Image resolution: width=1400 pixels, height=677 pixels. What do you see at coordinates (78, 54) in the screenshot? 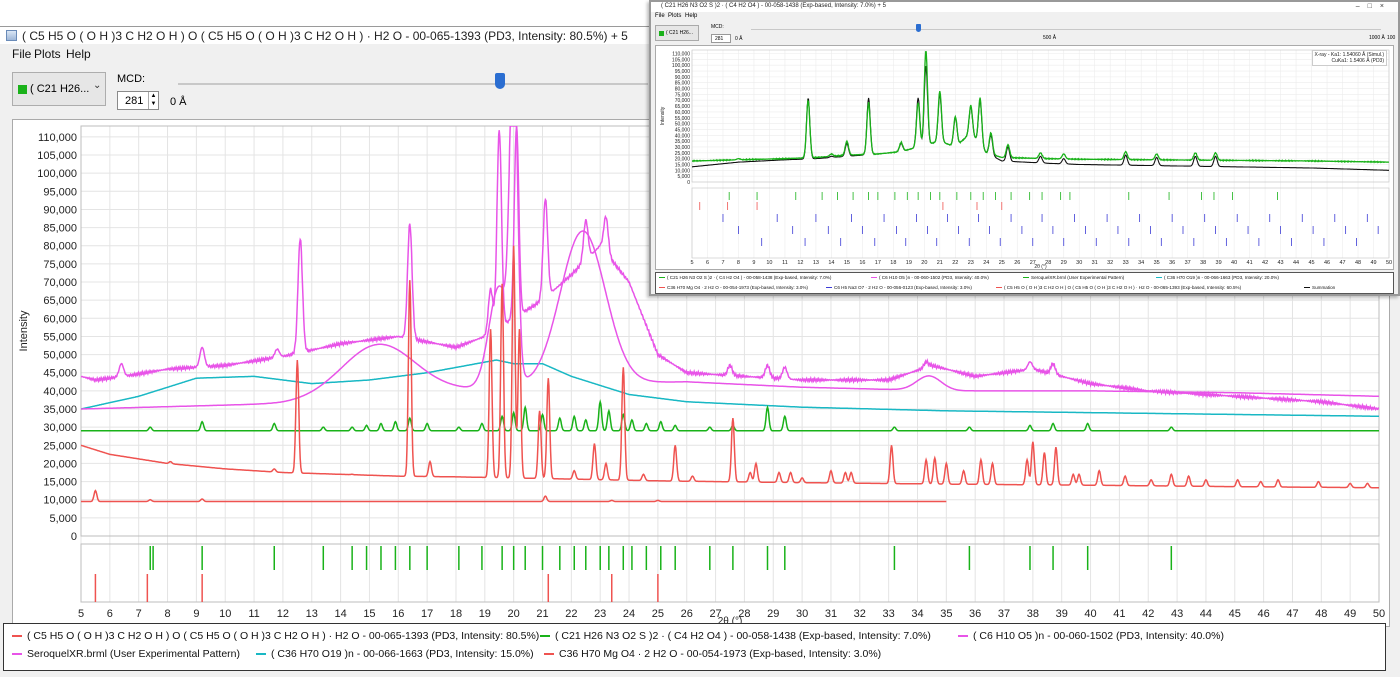
I see `menu-help: Help` at bounding box center [78, 54].